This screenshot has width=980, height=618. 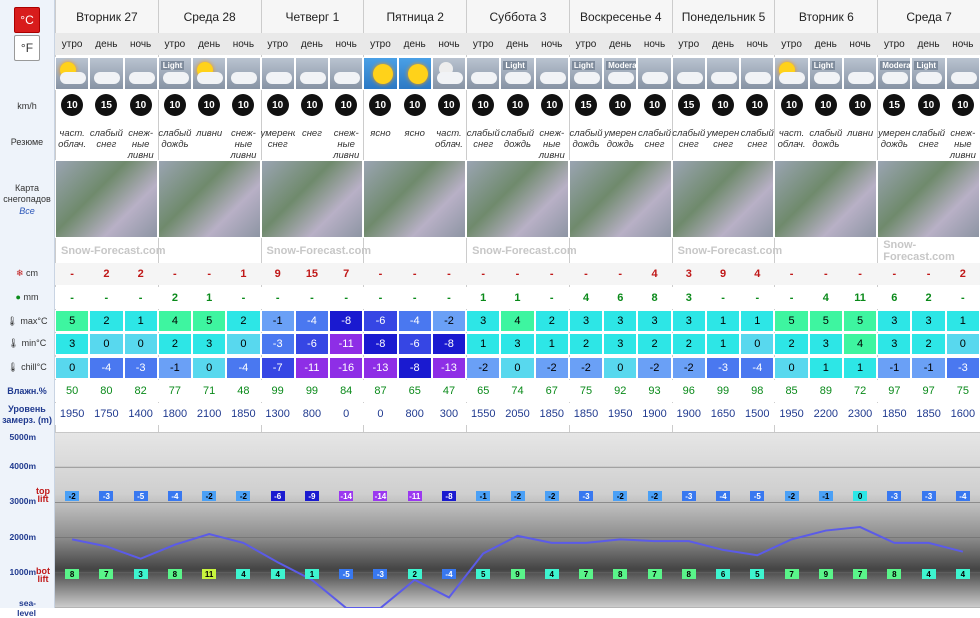 What do you see at coordinates (140, 344) in the screenshot?
I see `min-value: 0` at bounding box center [140, 344].